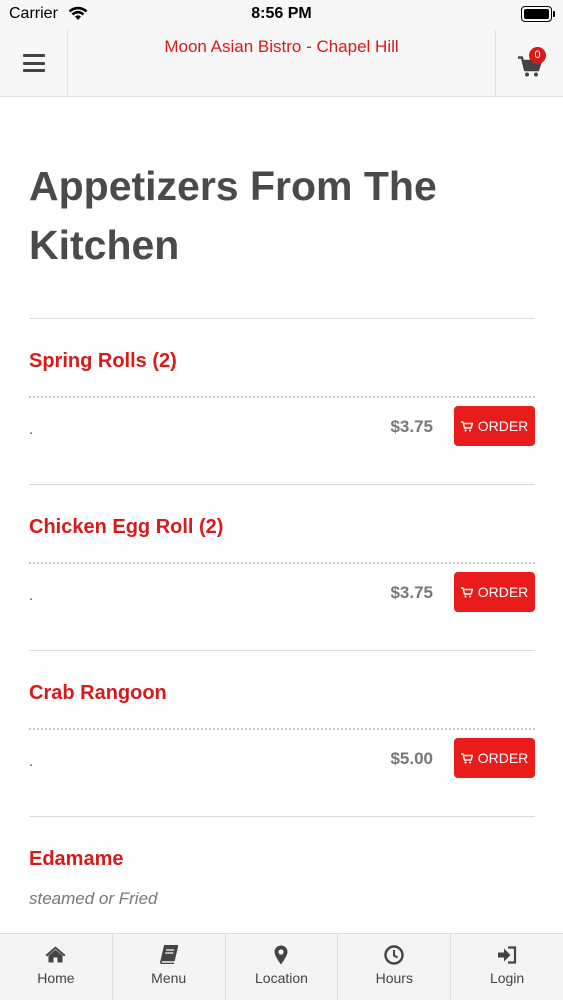 The image size is (563, 1000). What do you see at coordinates (281, 63) in the screenshot?
I see `app-header: Moon Asian Bistro - Chapel Hill 0` at bounding box center [281, 63].